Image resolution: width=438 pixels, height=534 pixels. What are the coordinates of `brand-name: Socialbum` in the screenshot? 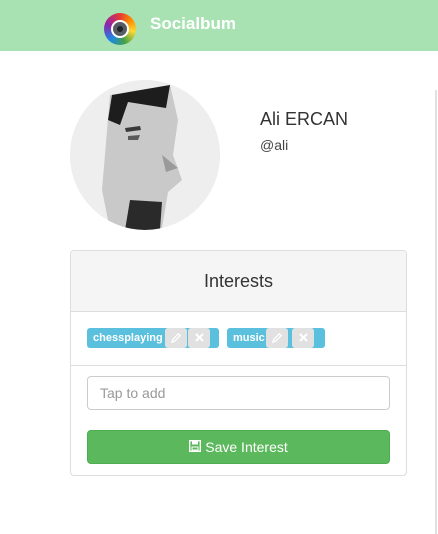 It's located at (193, 24).